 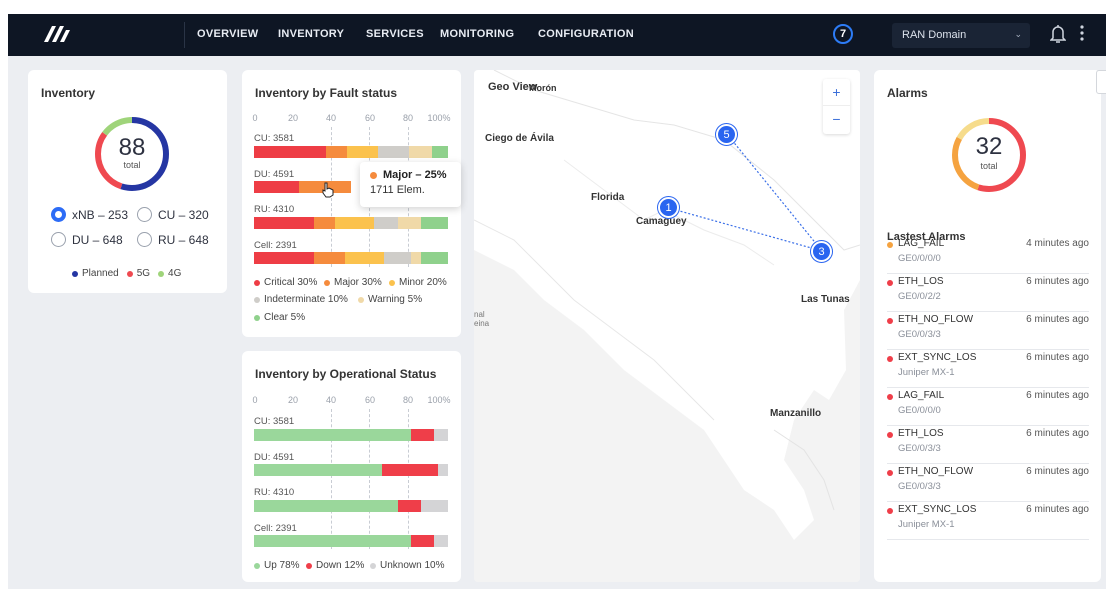 What do you see at coordinates (293, 400) in the screenshot?
I see `axis-tick: 20` at bounding box center [293, 400].